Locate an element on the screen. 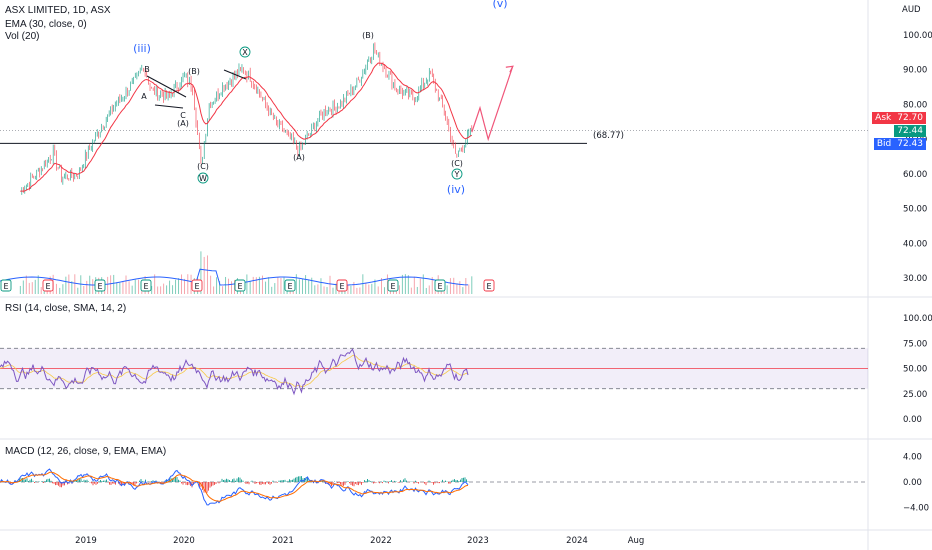 This screenshot has width=932, height=550. price-tick-label: 100.00 is located at coordinates (917, 36).